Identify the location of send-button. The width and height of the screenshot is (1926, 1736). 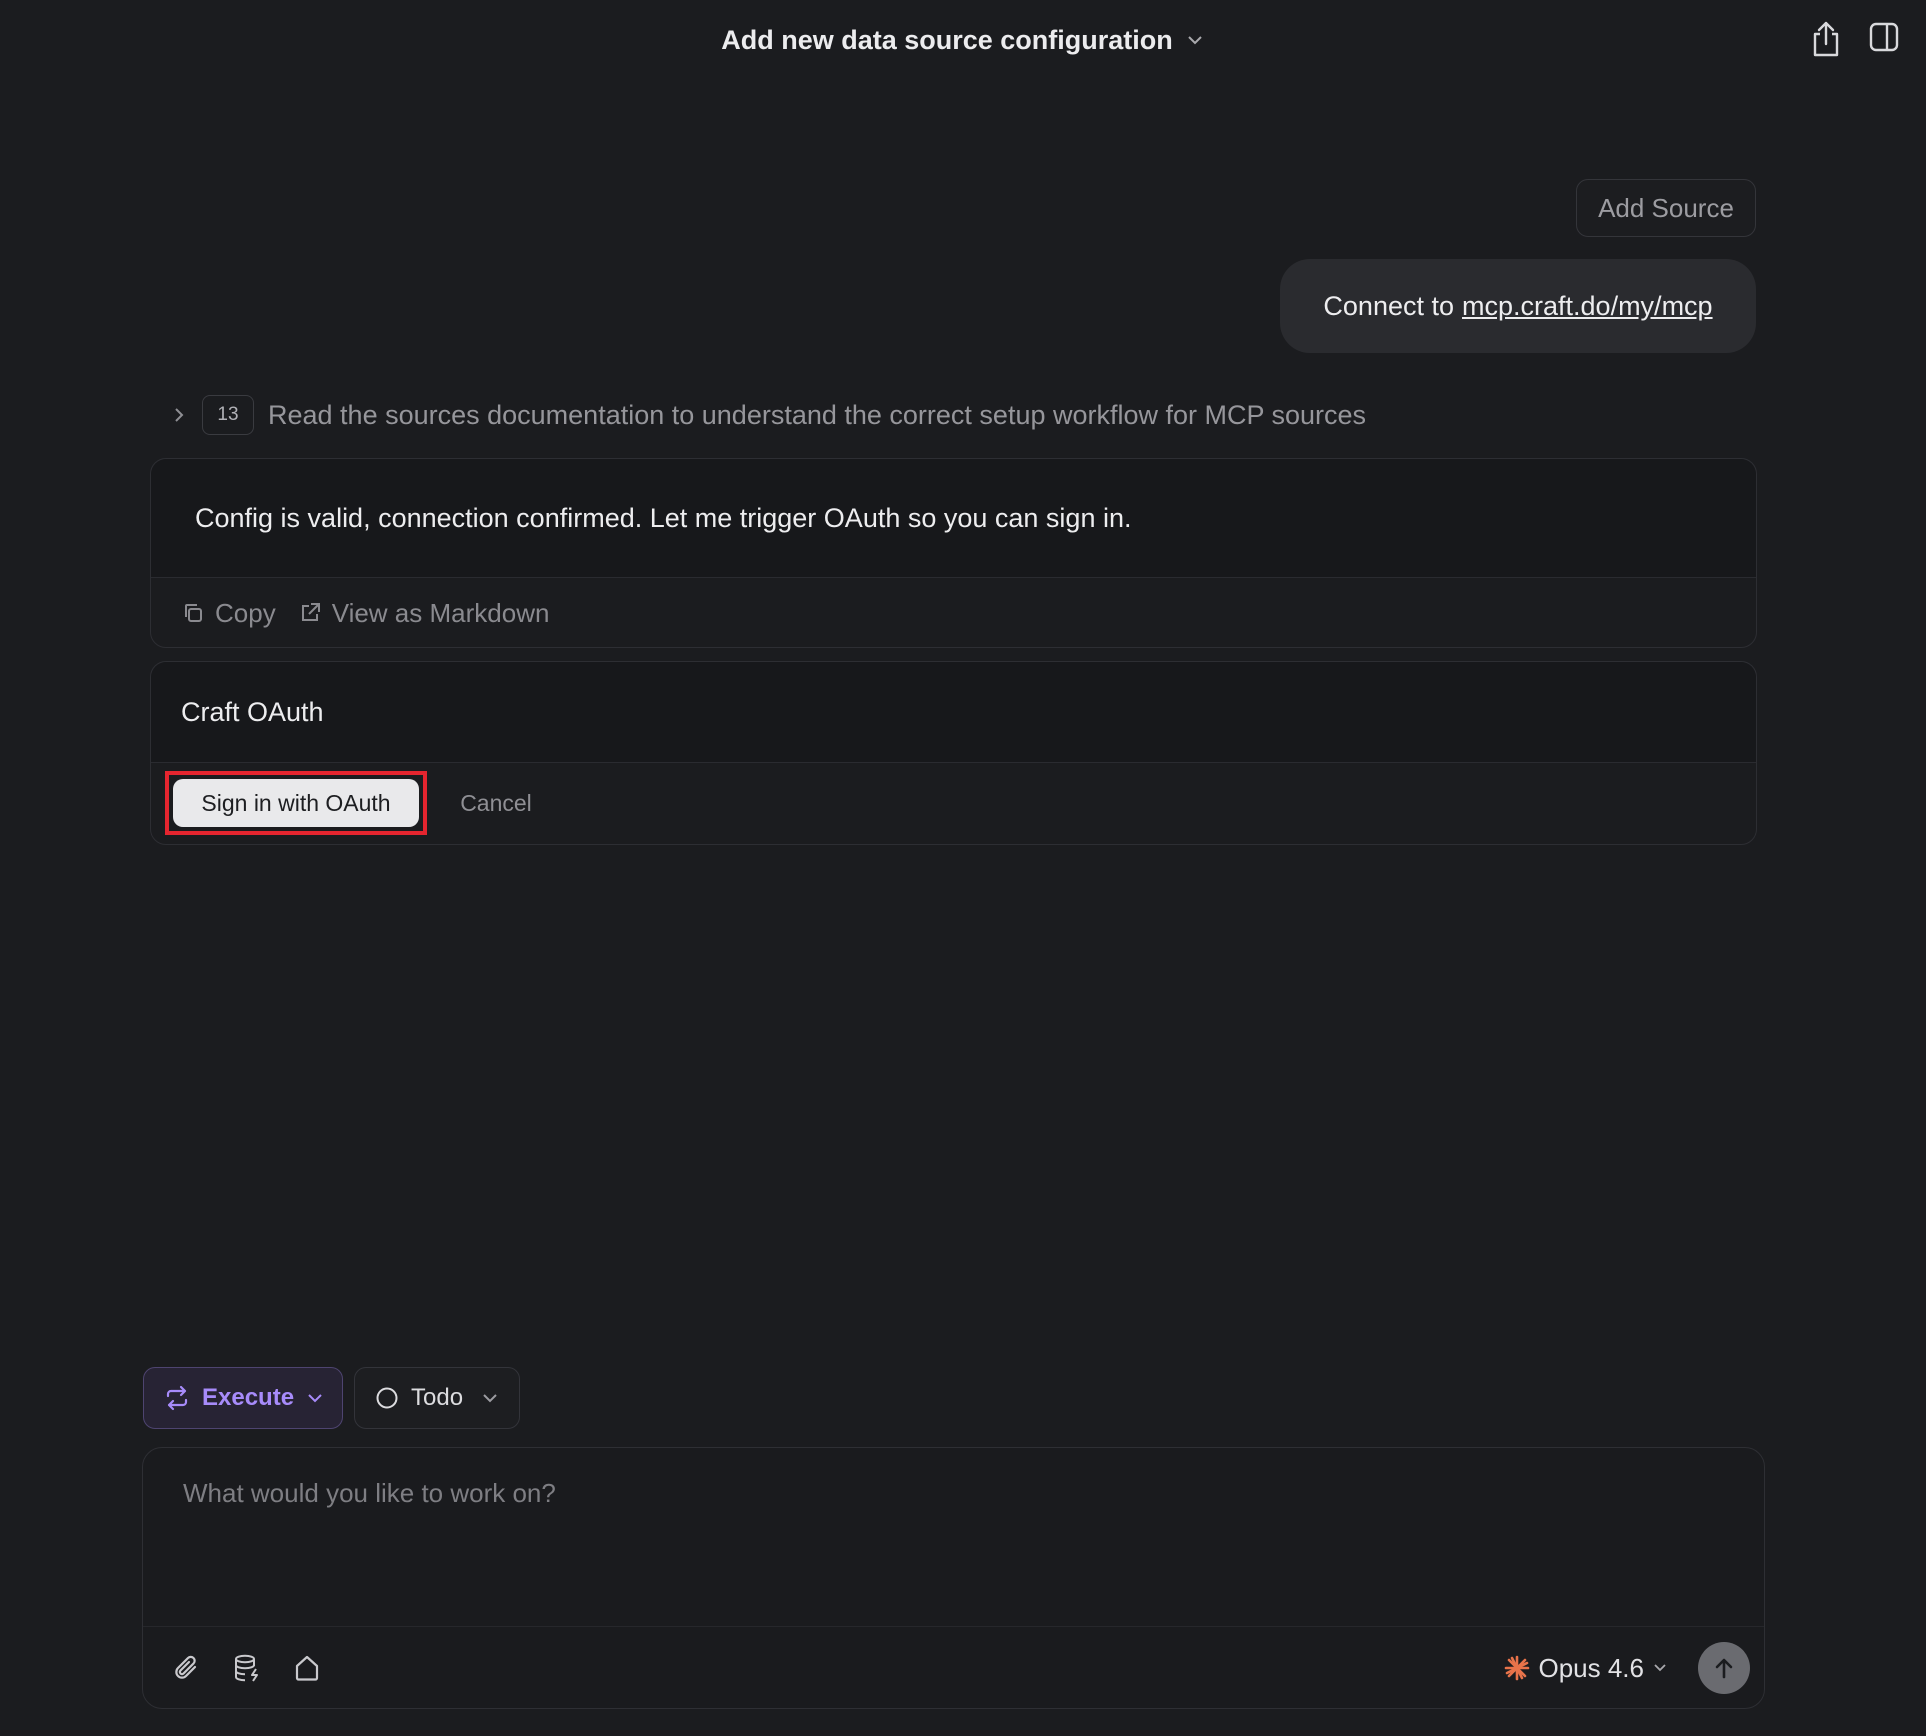
(1724, 1668).